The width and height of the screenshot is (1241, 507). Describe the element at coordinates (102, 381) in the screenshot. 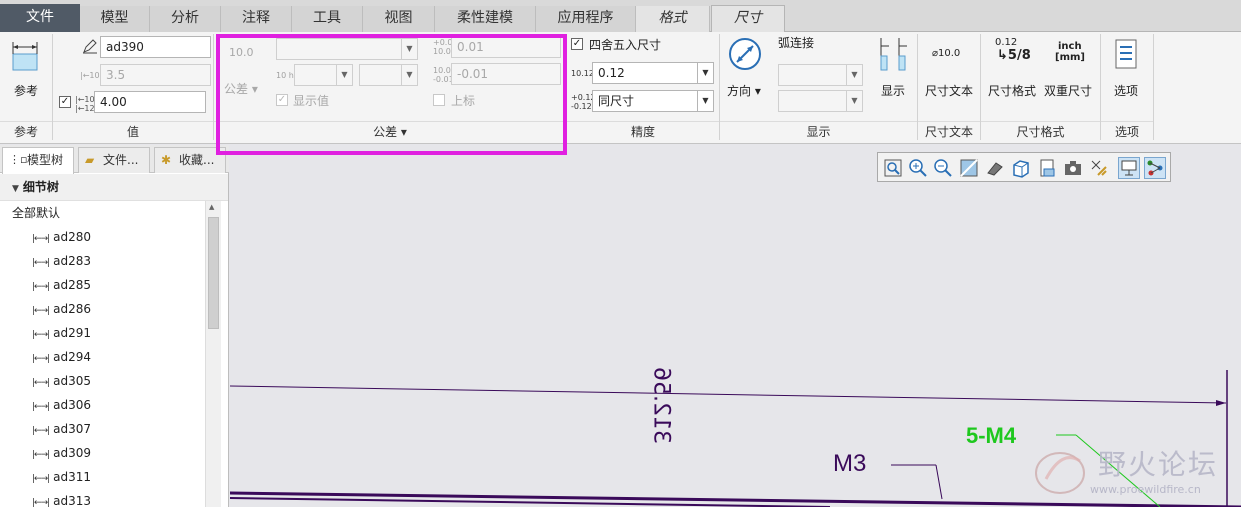

I see `tree-item-dimension: |←→| ad305` at that location.